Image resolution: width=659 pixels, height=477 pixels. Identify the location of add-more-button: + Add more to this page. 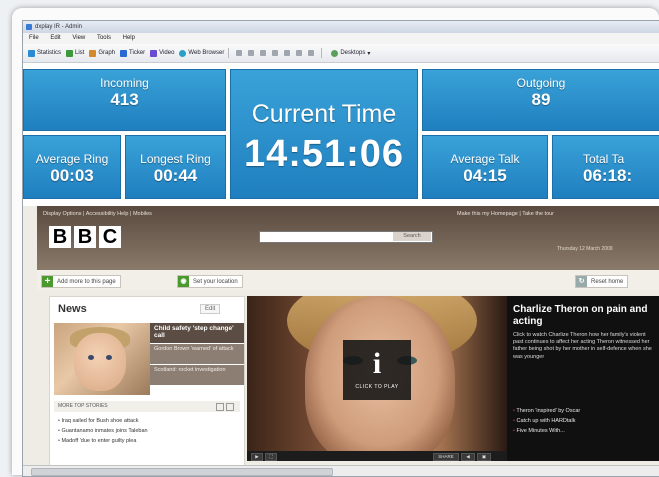
(81, 281).